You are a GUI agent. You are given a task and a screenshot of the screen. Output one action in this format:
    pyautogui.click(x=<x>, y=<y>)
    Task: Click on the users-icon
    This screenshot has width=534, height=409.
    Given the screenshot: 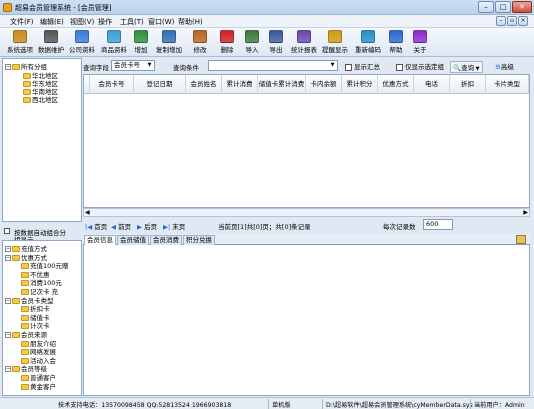 What is the action you would take?
    pyautogui.click(x=82, y=36)
    